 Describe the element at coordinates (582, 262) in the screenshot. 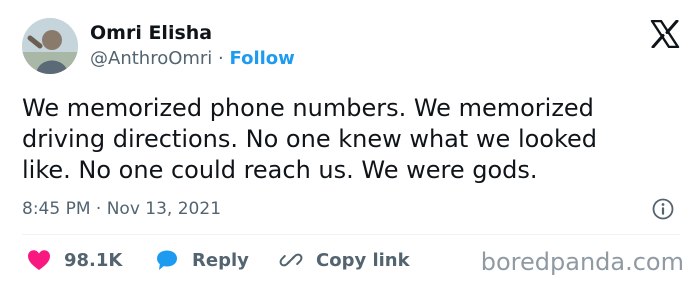

I see `site-watermark: boredpanda.com` at that location.